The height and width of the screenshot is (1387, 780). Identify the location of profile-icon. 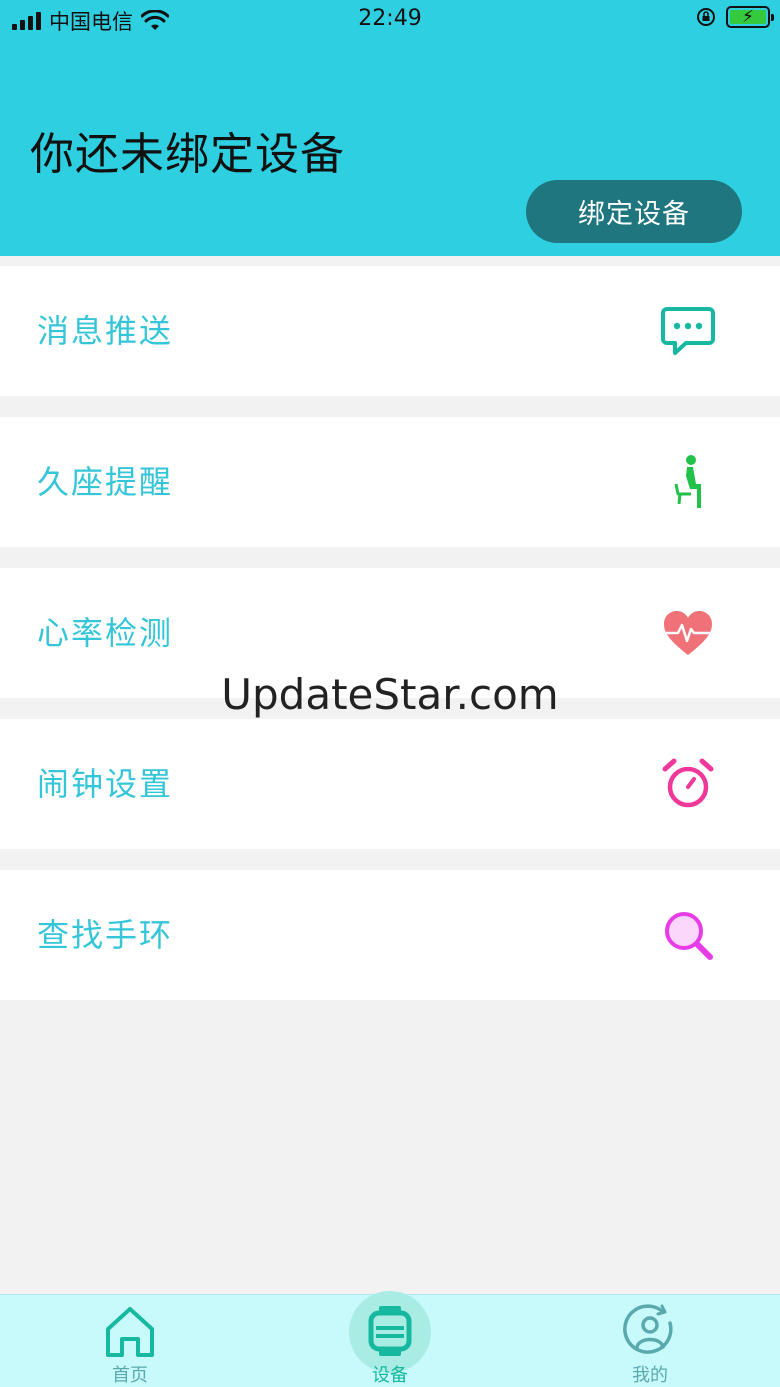
(648, 1329).